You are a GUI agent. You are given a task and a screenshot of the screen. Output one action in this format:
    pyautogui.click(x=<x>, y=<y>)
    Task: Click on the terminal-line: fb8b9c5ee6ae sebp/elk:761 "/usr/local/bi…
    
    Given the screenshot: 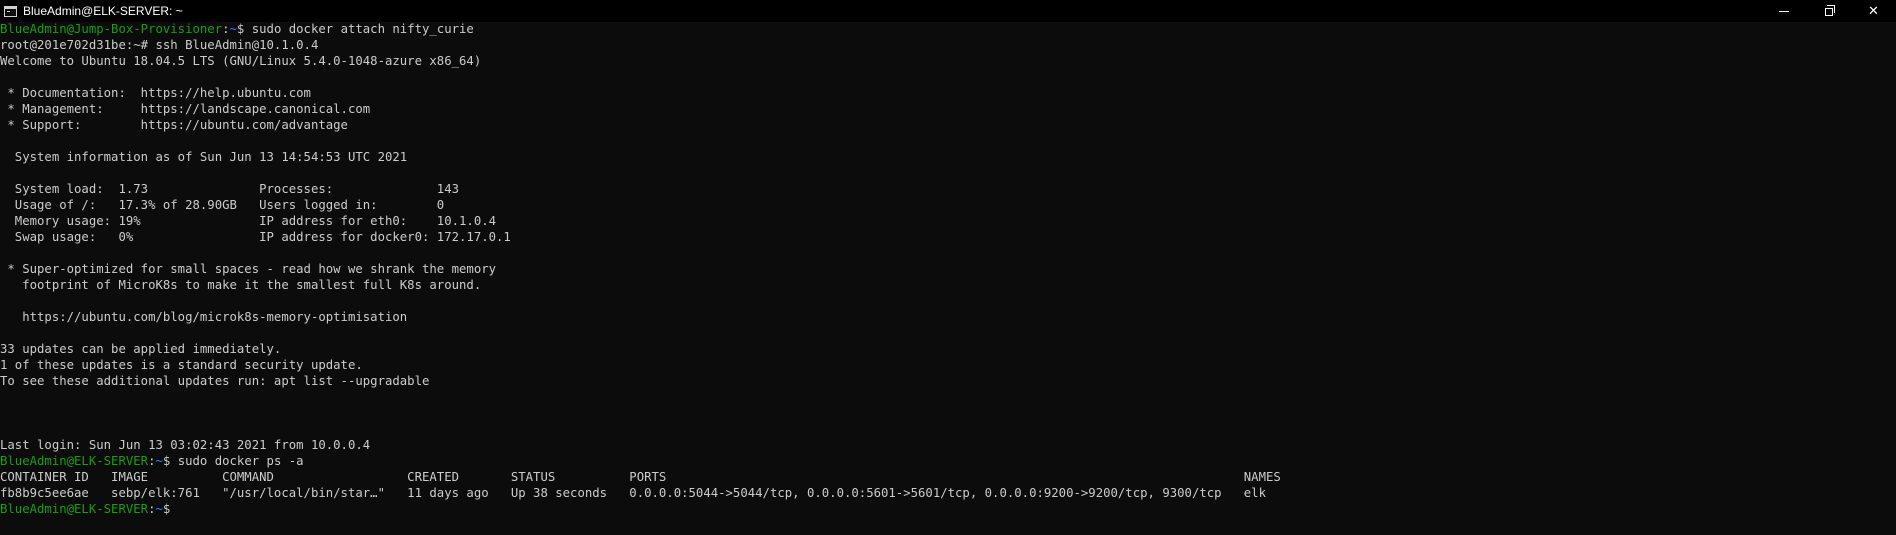 What is the action you would take?
    pyautogui.click(x=948, y=493)
    